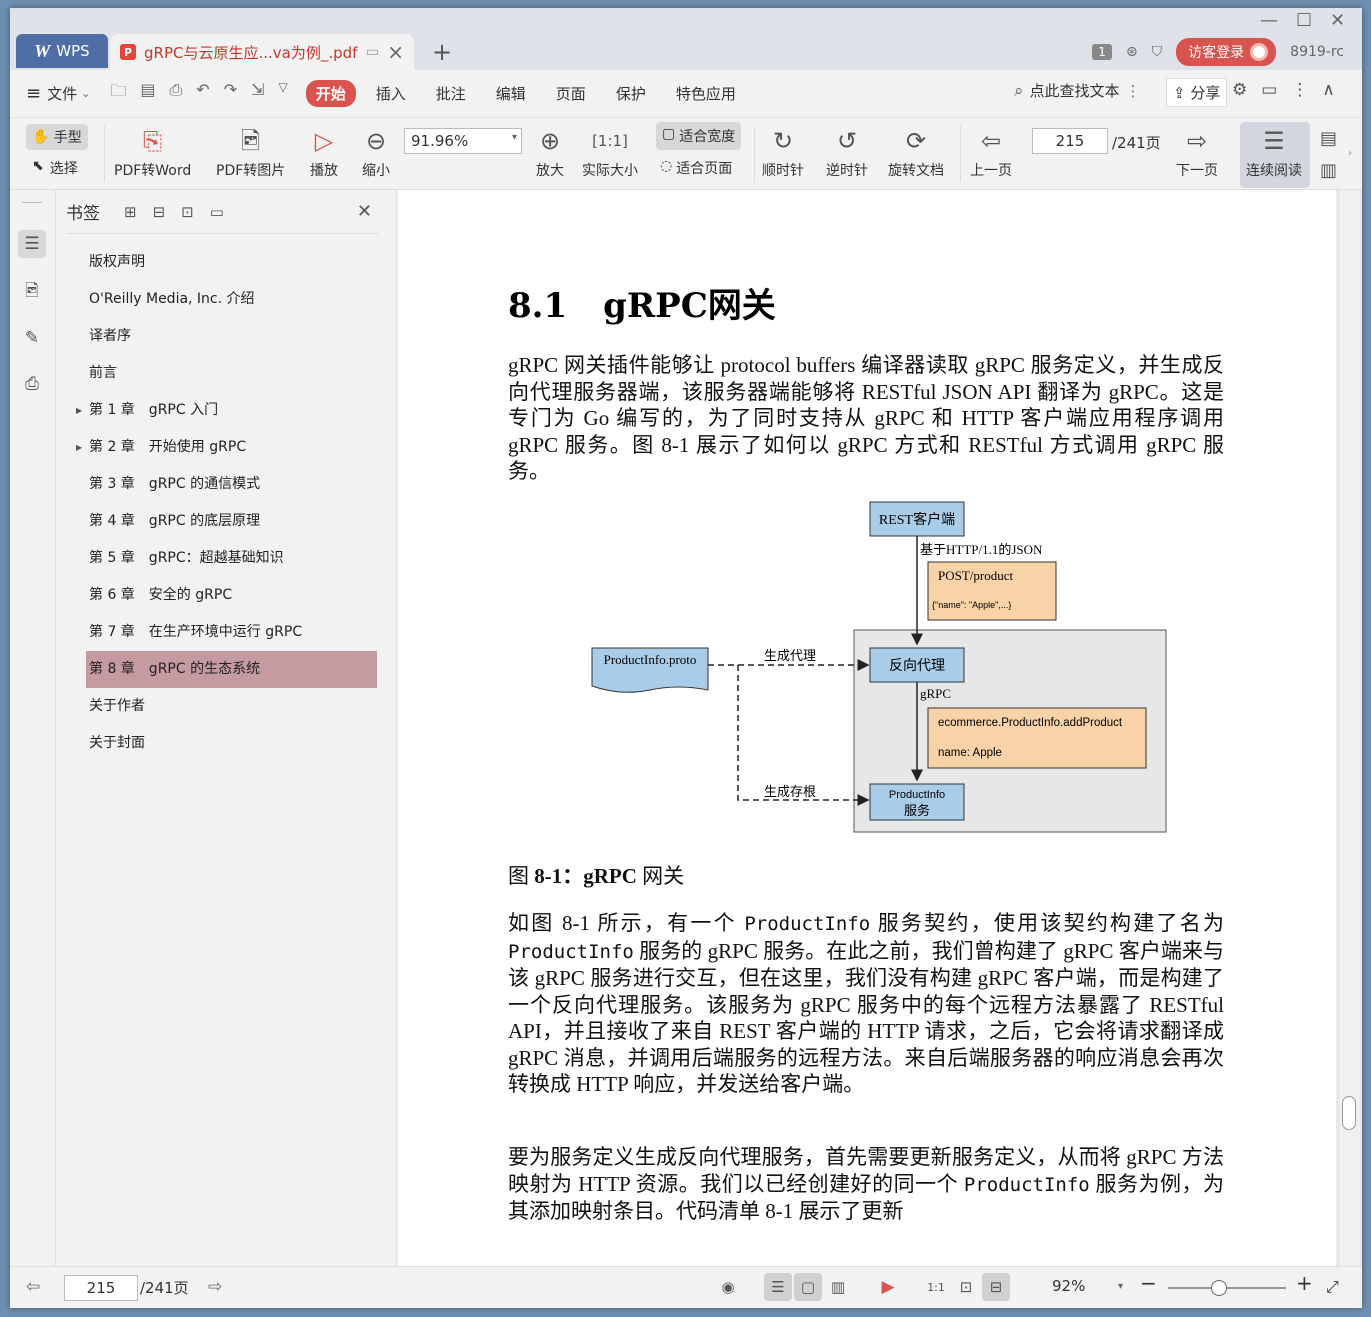 The height and width of the screenshot is (1317, 1371). I want to click on play-slideshow-icon: ▶, so click(888, 1287).